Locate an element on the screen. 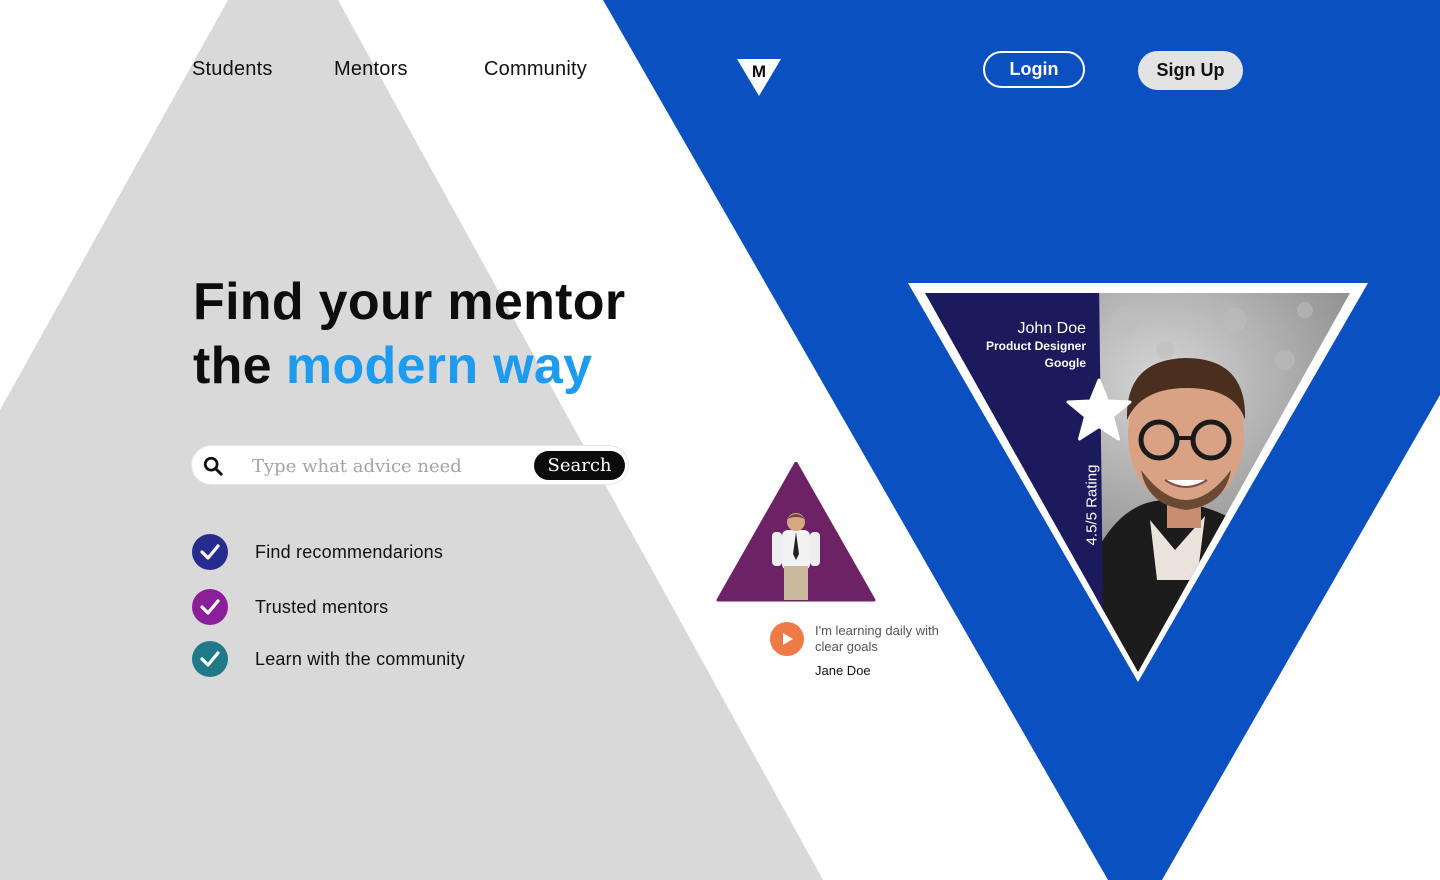  hero-title-line1: Find your mentor is located at coordinates (409, 302).